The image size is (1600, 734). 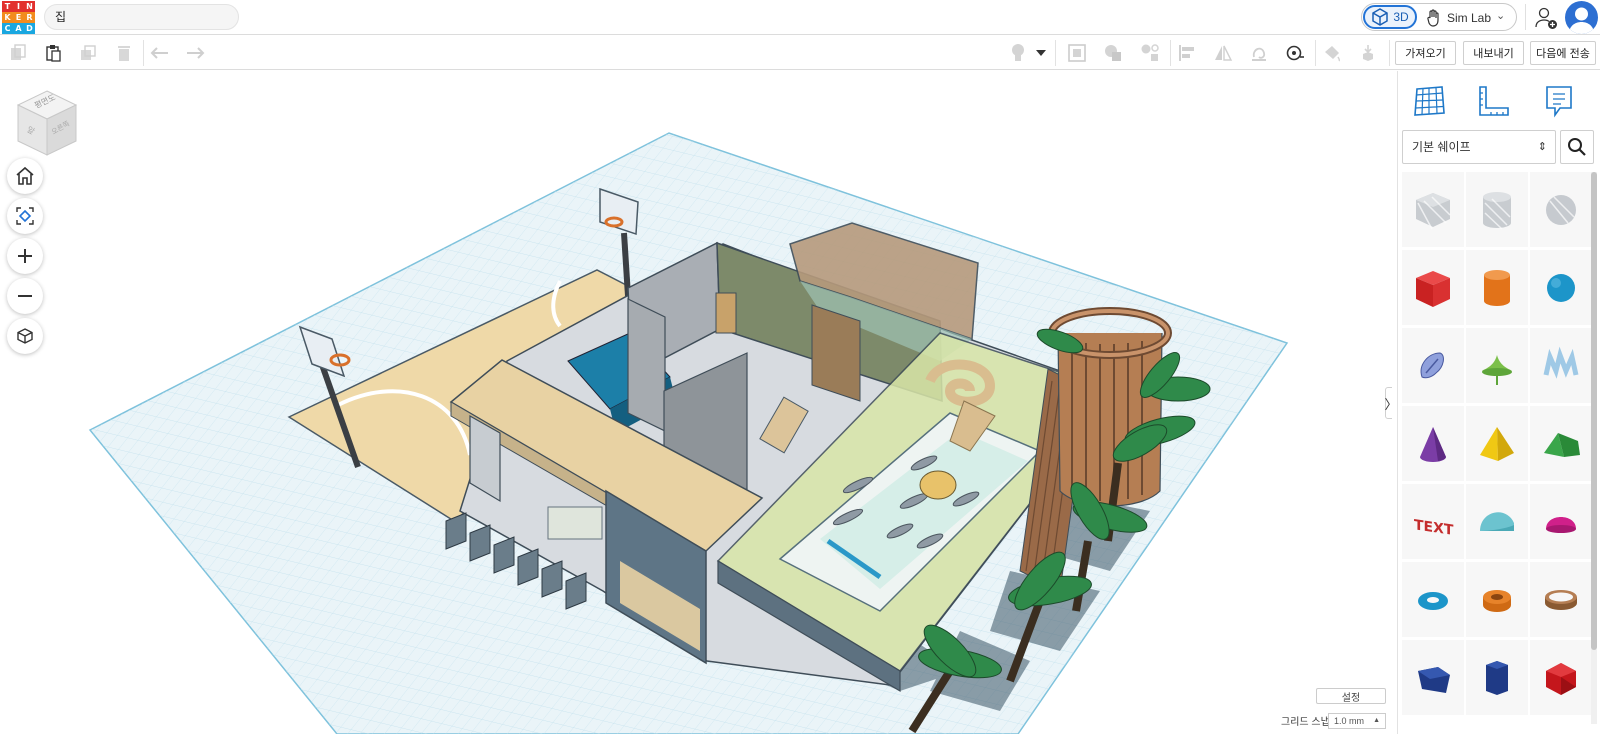 I want to click on ungroup-icon, so click(x=1150, y=53).